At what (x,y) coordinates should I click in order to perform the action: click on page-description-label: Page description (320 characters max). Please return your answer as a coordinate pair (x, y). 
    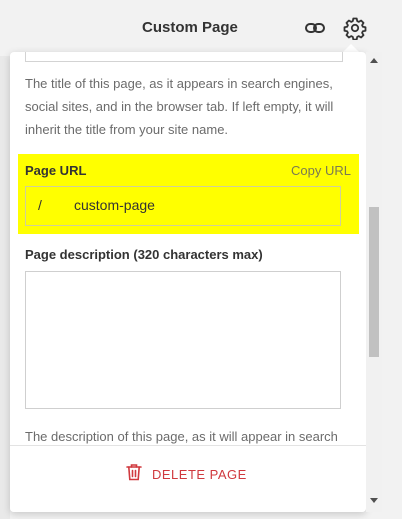
    Looking at the image, I should click on (144, 254).